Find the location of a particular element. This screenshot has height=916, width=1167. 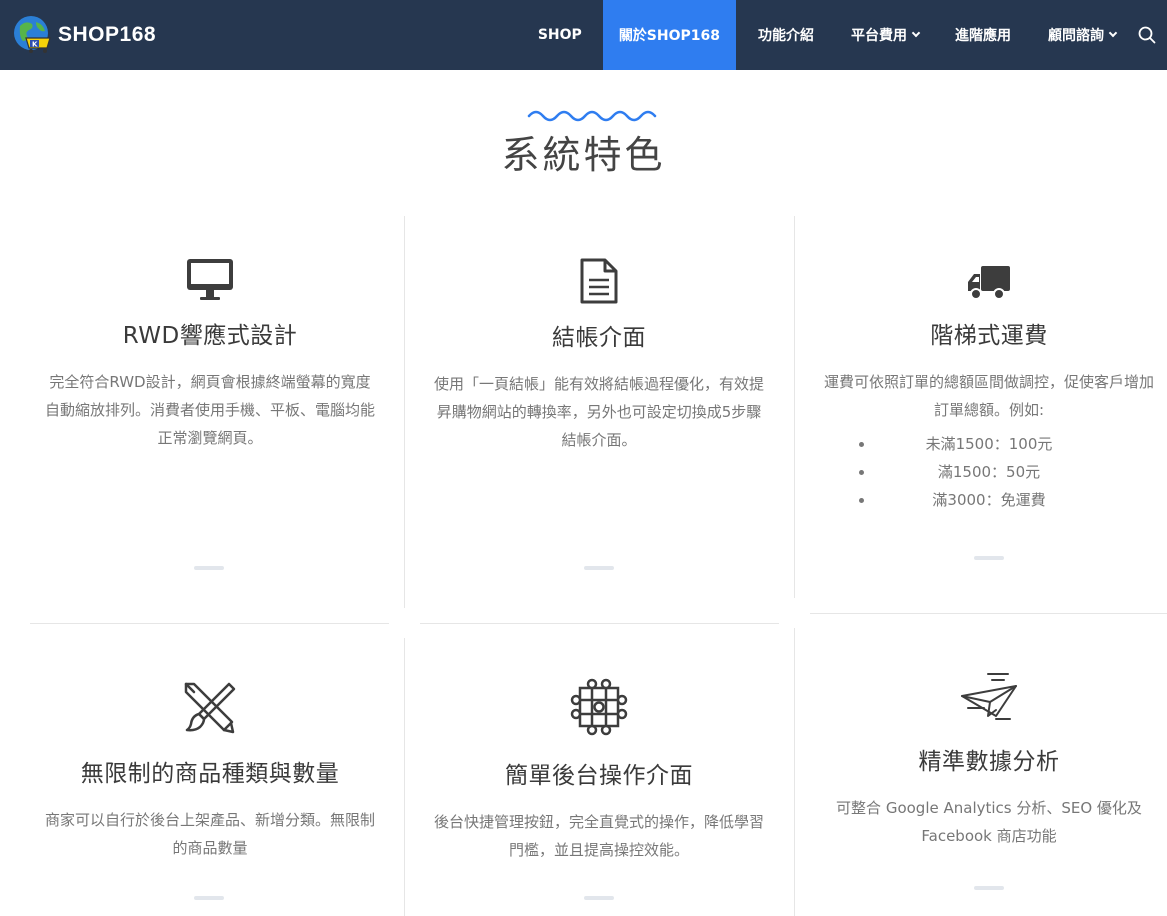

truck-icon is located at coordinates (989, 283).